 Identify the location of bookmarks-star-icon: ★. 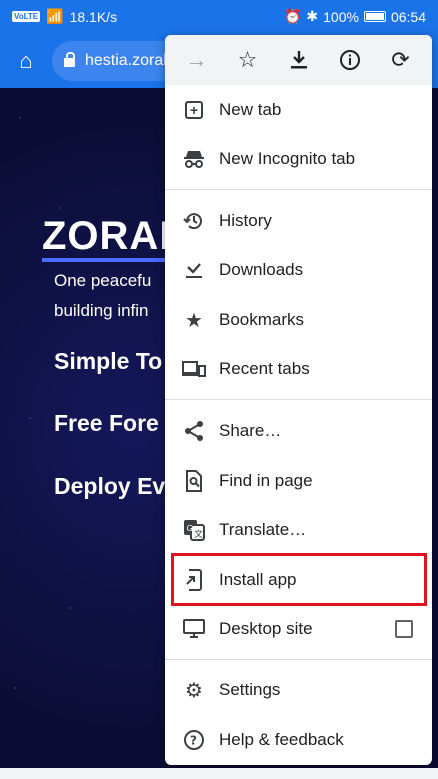
(194, 320).